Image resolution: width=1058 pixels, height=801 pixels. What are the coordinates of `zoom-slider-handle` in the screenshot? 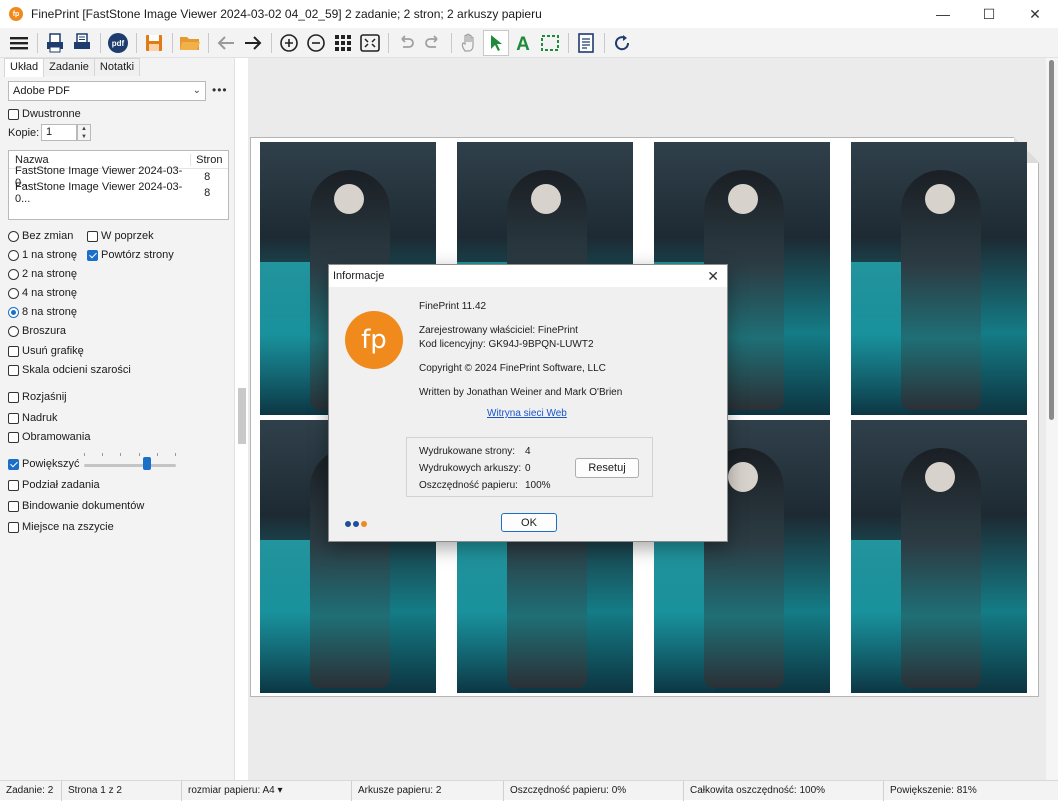 It's located at (146, 463).